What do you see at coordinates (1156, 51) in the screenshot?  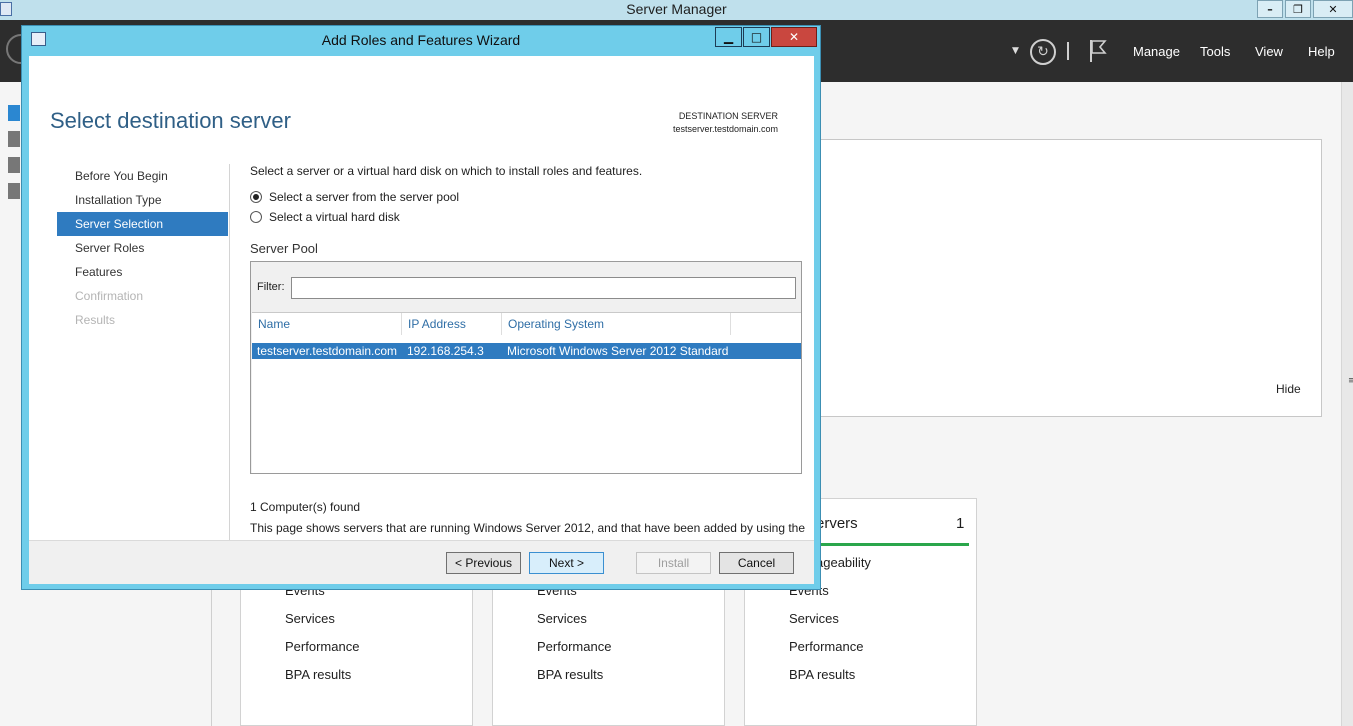 I see `menu-manage: Manage` at bounding box center [1156, 51].